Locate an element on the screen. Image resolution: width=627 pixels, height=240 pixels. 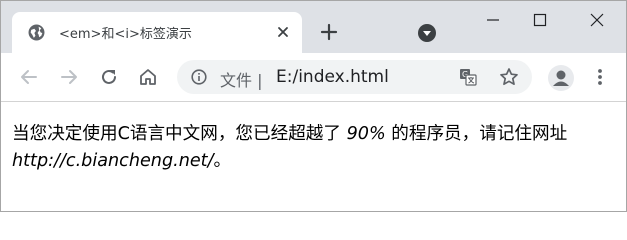
paragraph-text-2: 的程序员，请记住网址 is located at coordinates (476, 134).